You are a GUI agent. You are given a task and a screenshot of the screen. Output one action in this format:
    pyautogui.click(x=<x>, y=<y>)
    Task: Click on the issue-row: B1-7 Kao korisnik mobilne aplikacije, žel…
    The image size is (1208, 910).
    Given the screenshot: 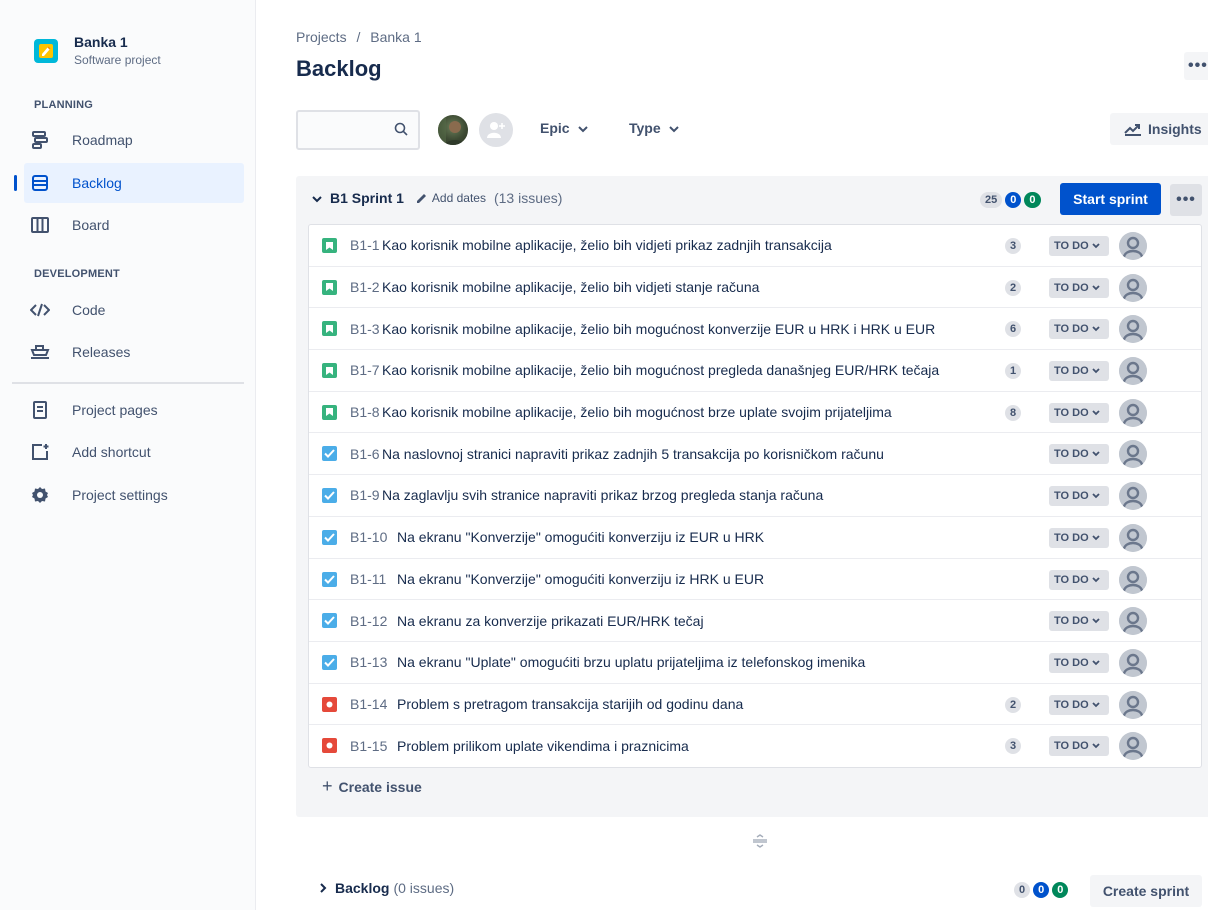 What is the action you would take?
    pyautogui.click(x=755, y=371)
    